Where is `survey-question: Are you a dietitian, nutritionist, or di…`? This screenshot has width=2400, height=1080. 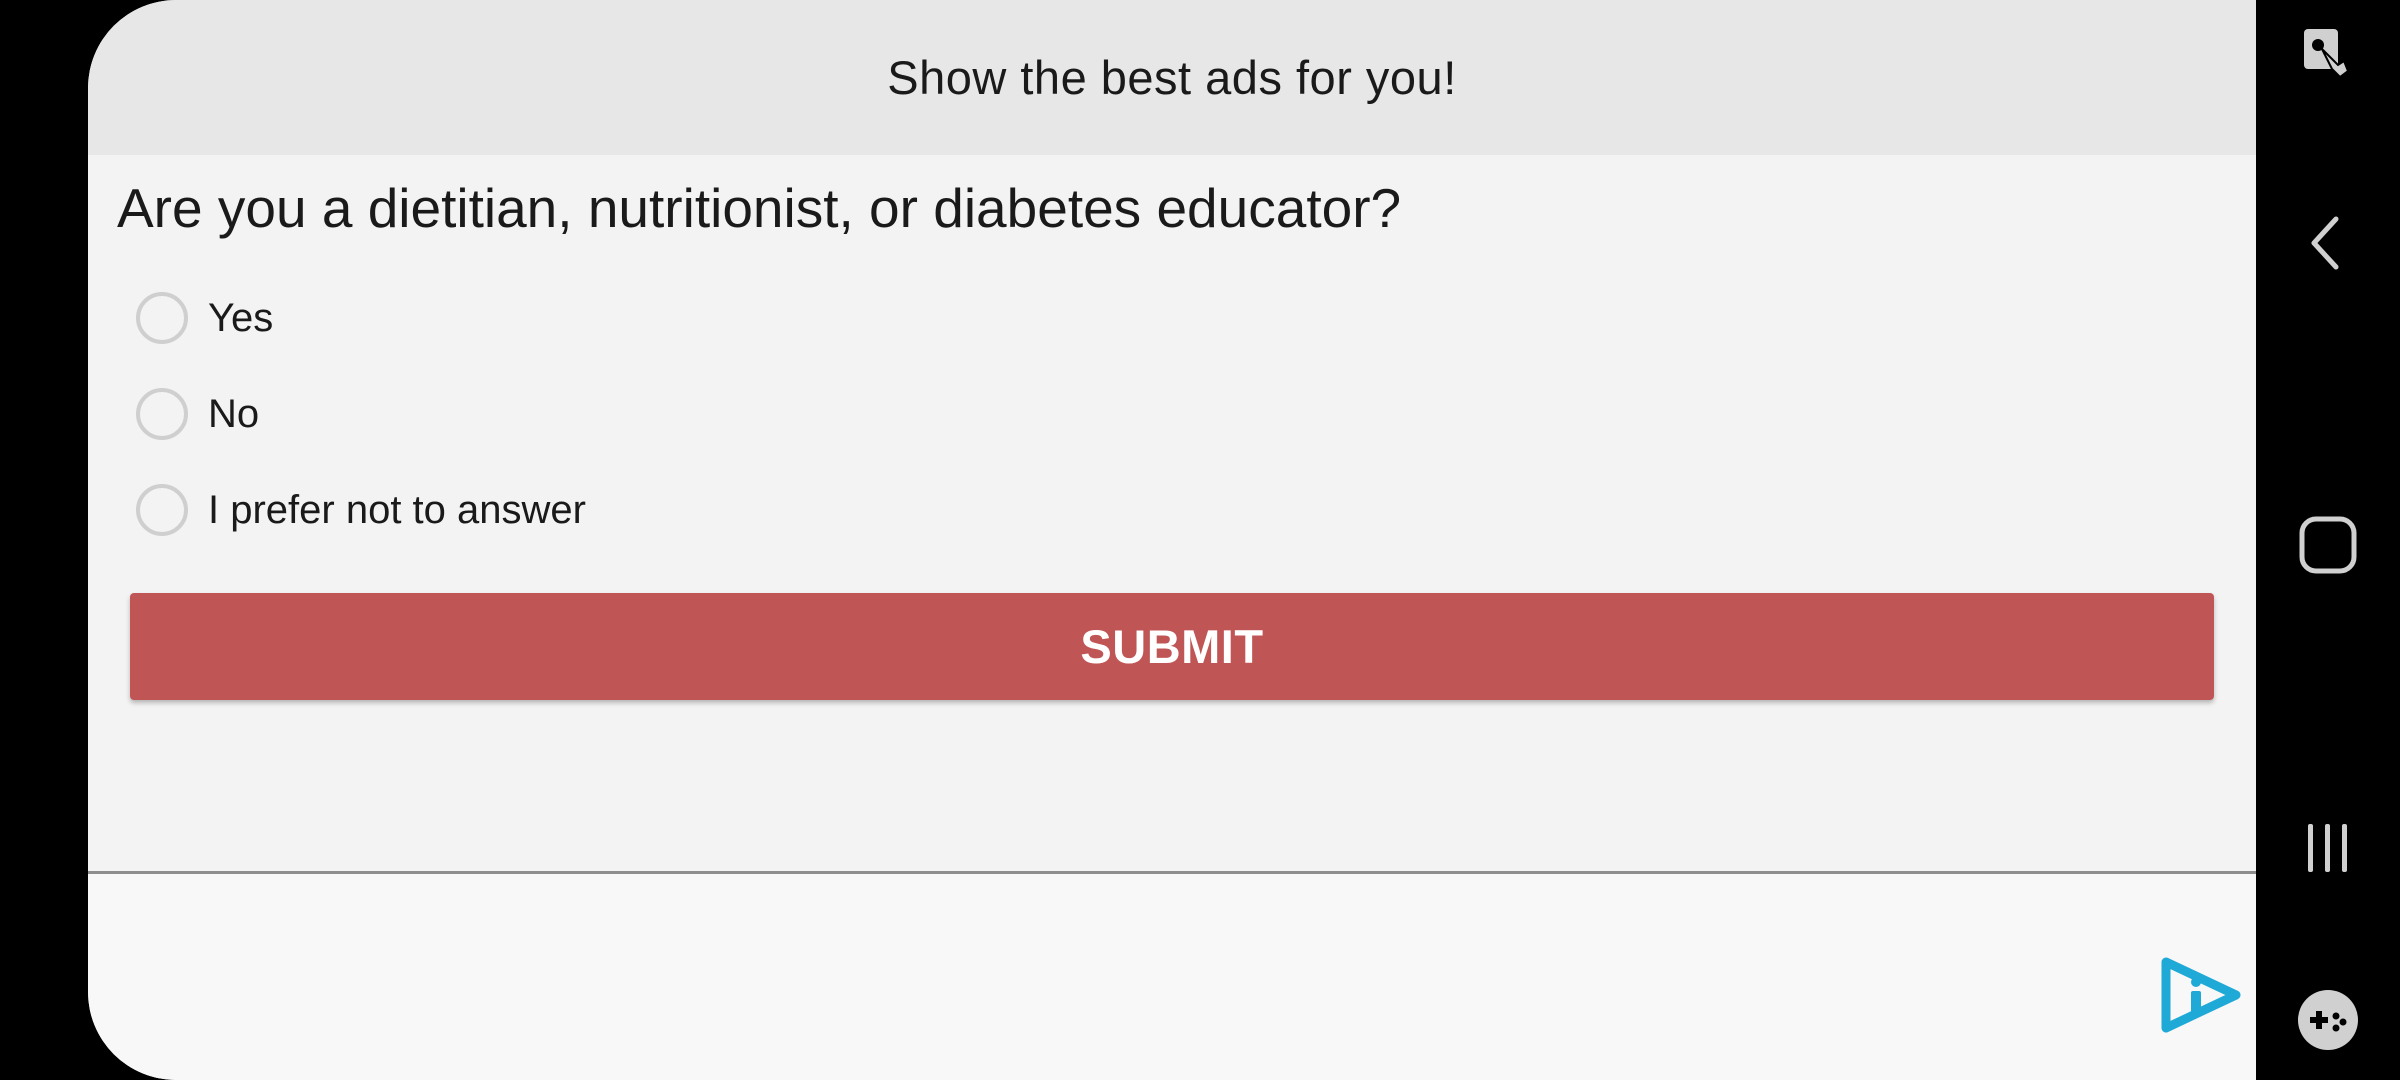
survey-question: Are you a dietitian, nutritionist, or di… is located at coordinates (759, 208).